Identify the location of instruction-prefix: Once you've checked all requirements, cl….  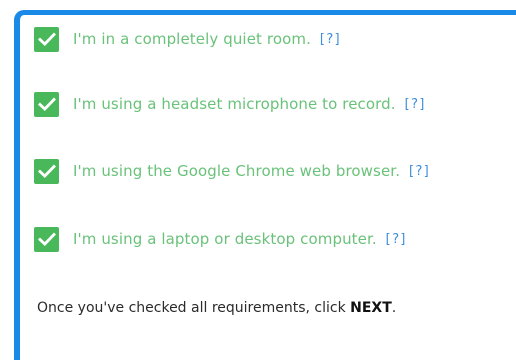
(194, 308).